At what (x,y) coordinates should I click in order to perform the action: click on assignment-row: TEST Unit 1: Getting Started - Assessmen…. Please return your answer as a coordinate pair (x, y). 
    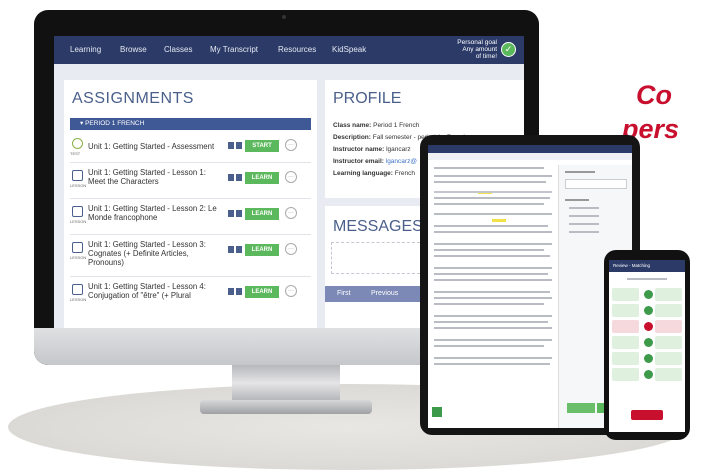
    Looking at the image, I should click on (190, 147).